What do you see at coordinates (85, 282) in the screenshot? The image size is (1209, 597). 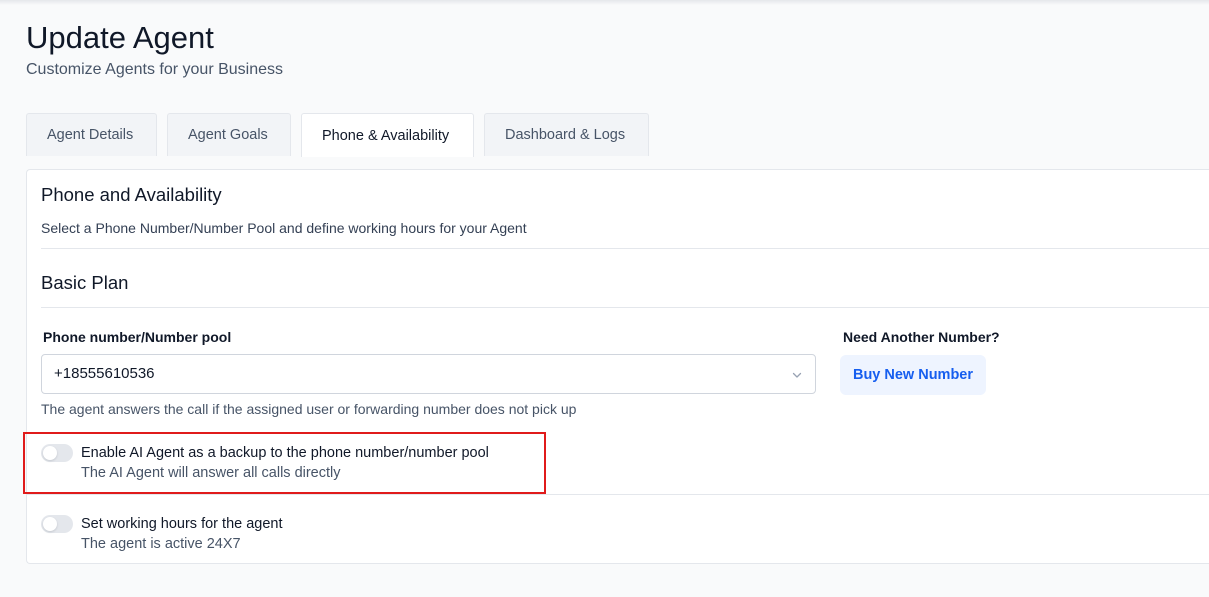 I see `plan-title: Basic Plan` at bounding box center [85, 282].